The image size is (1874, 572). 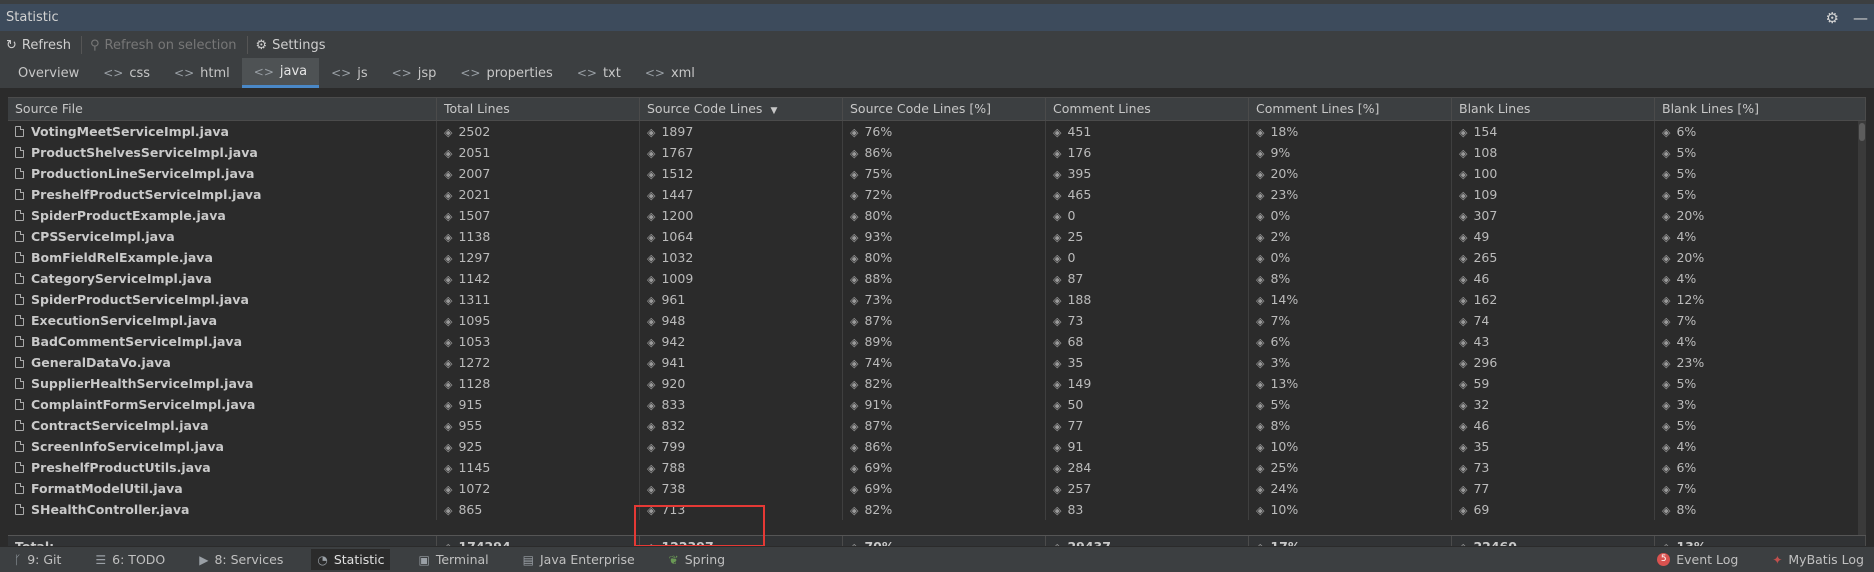 I want to click on metric-value: 1447, so click(x=677, y=194).